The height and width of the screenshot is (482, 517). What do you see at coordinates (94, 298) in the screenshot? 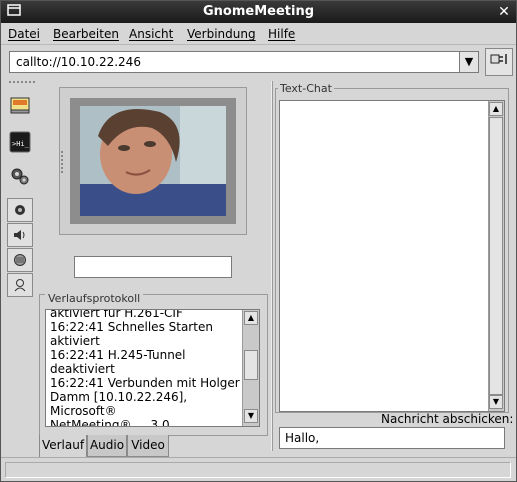
I see `log-title: Verlaufsprotokoll` at bounding box center [94, 298].